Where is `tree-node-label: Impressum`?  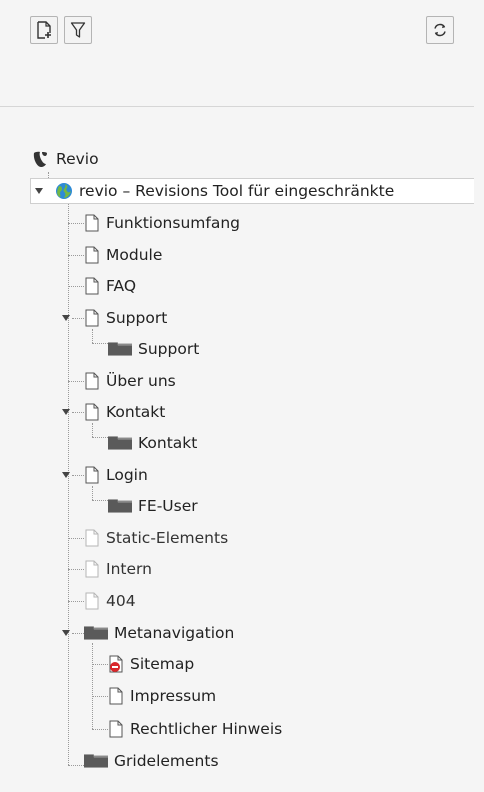 tree-node-label: Impressum is located at coordinates (173, 696).